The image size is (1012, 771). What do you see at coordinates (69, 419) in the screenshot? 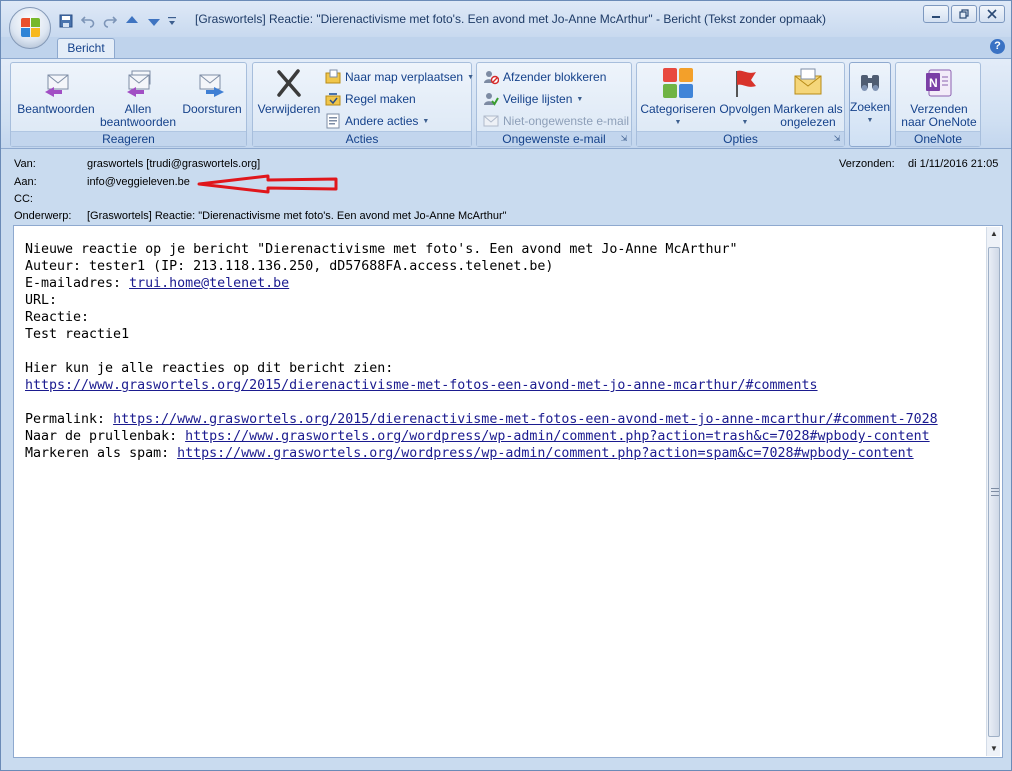
I see `permalink-label: Permalink:` at bounding box center [69, 419].